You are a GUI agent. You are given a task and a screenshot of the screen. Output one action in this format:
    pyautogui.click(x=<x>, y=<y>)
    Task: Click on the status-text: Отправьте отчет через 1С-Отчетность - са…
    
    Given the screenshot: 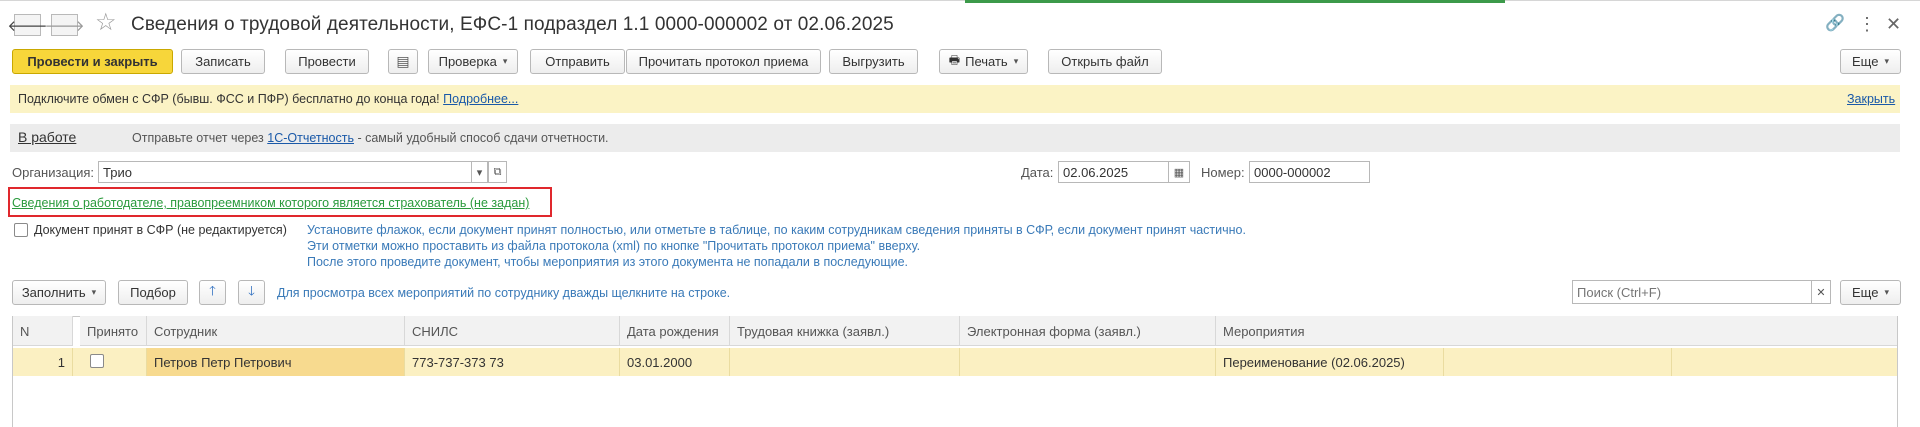 What is the action you would take?
    pyautogui.click(x=370, y=138)
    